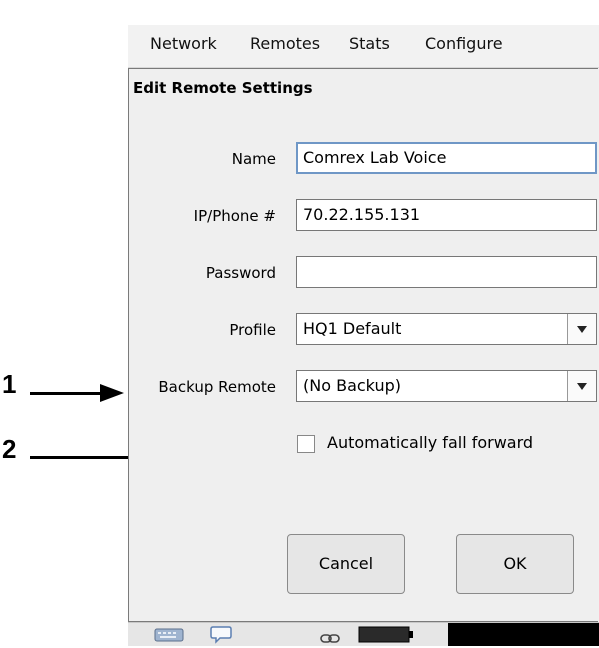  Describe the element at coordinates (223, 88) in the screenshot. I see `panel-title: Edit Remote Settings` at that location.